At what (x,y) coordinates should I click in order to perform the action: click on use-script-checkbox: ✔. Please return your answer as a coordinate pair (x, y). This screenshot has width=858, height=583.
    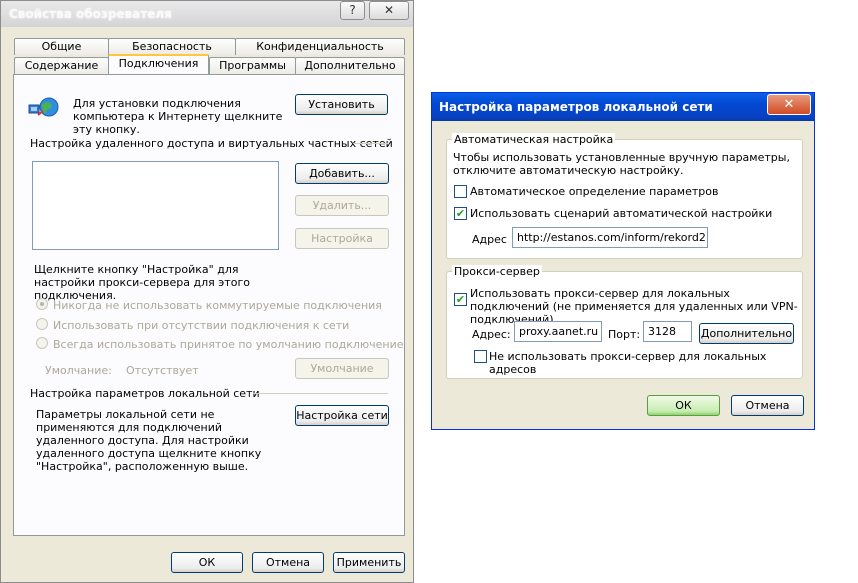
    Looking at the image, I should click on (460, 213).